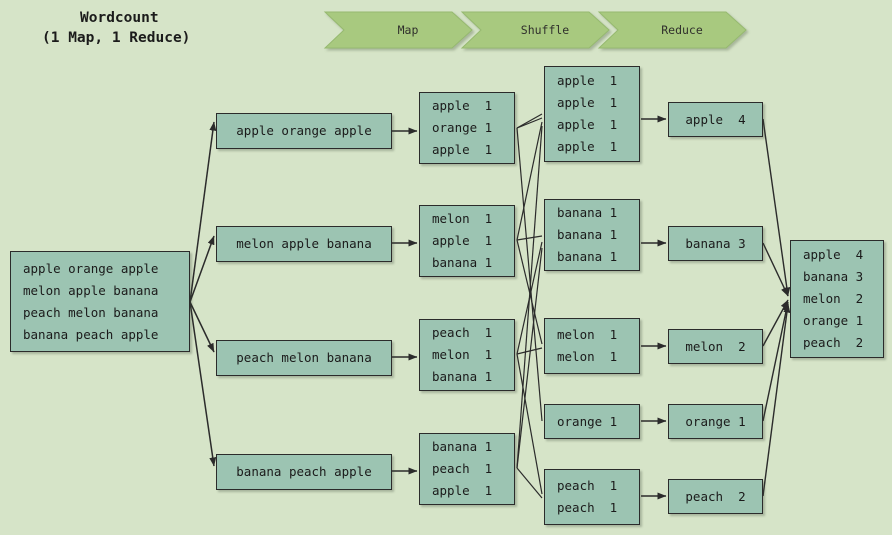  What do you see at coordinates (545, 30) in the screenshot?
I see `phase-label-shuffle: Shuffle` at bounding box center [545, 30].